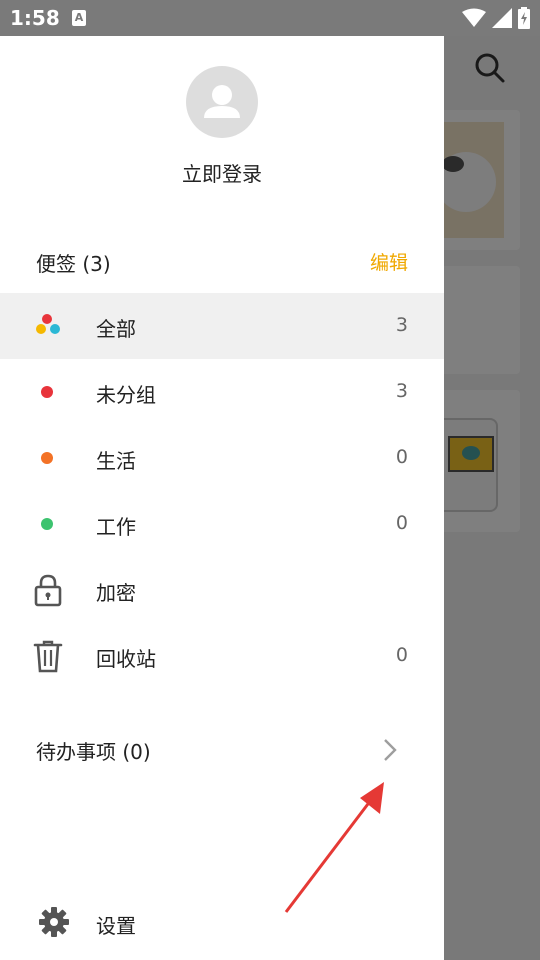 This screenshot has height=960, width=540. Describe the element at coordinates (524, 18) in the screenshot. I see `battery-icon` at that location.